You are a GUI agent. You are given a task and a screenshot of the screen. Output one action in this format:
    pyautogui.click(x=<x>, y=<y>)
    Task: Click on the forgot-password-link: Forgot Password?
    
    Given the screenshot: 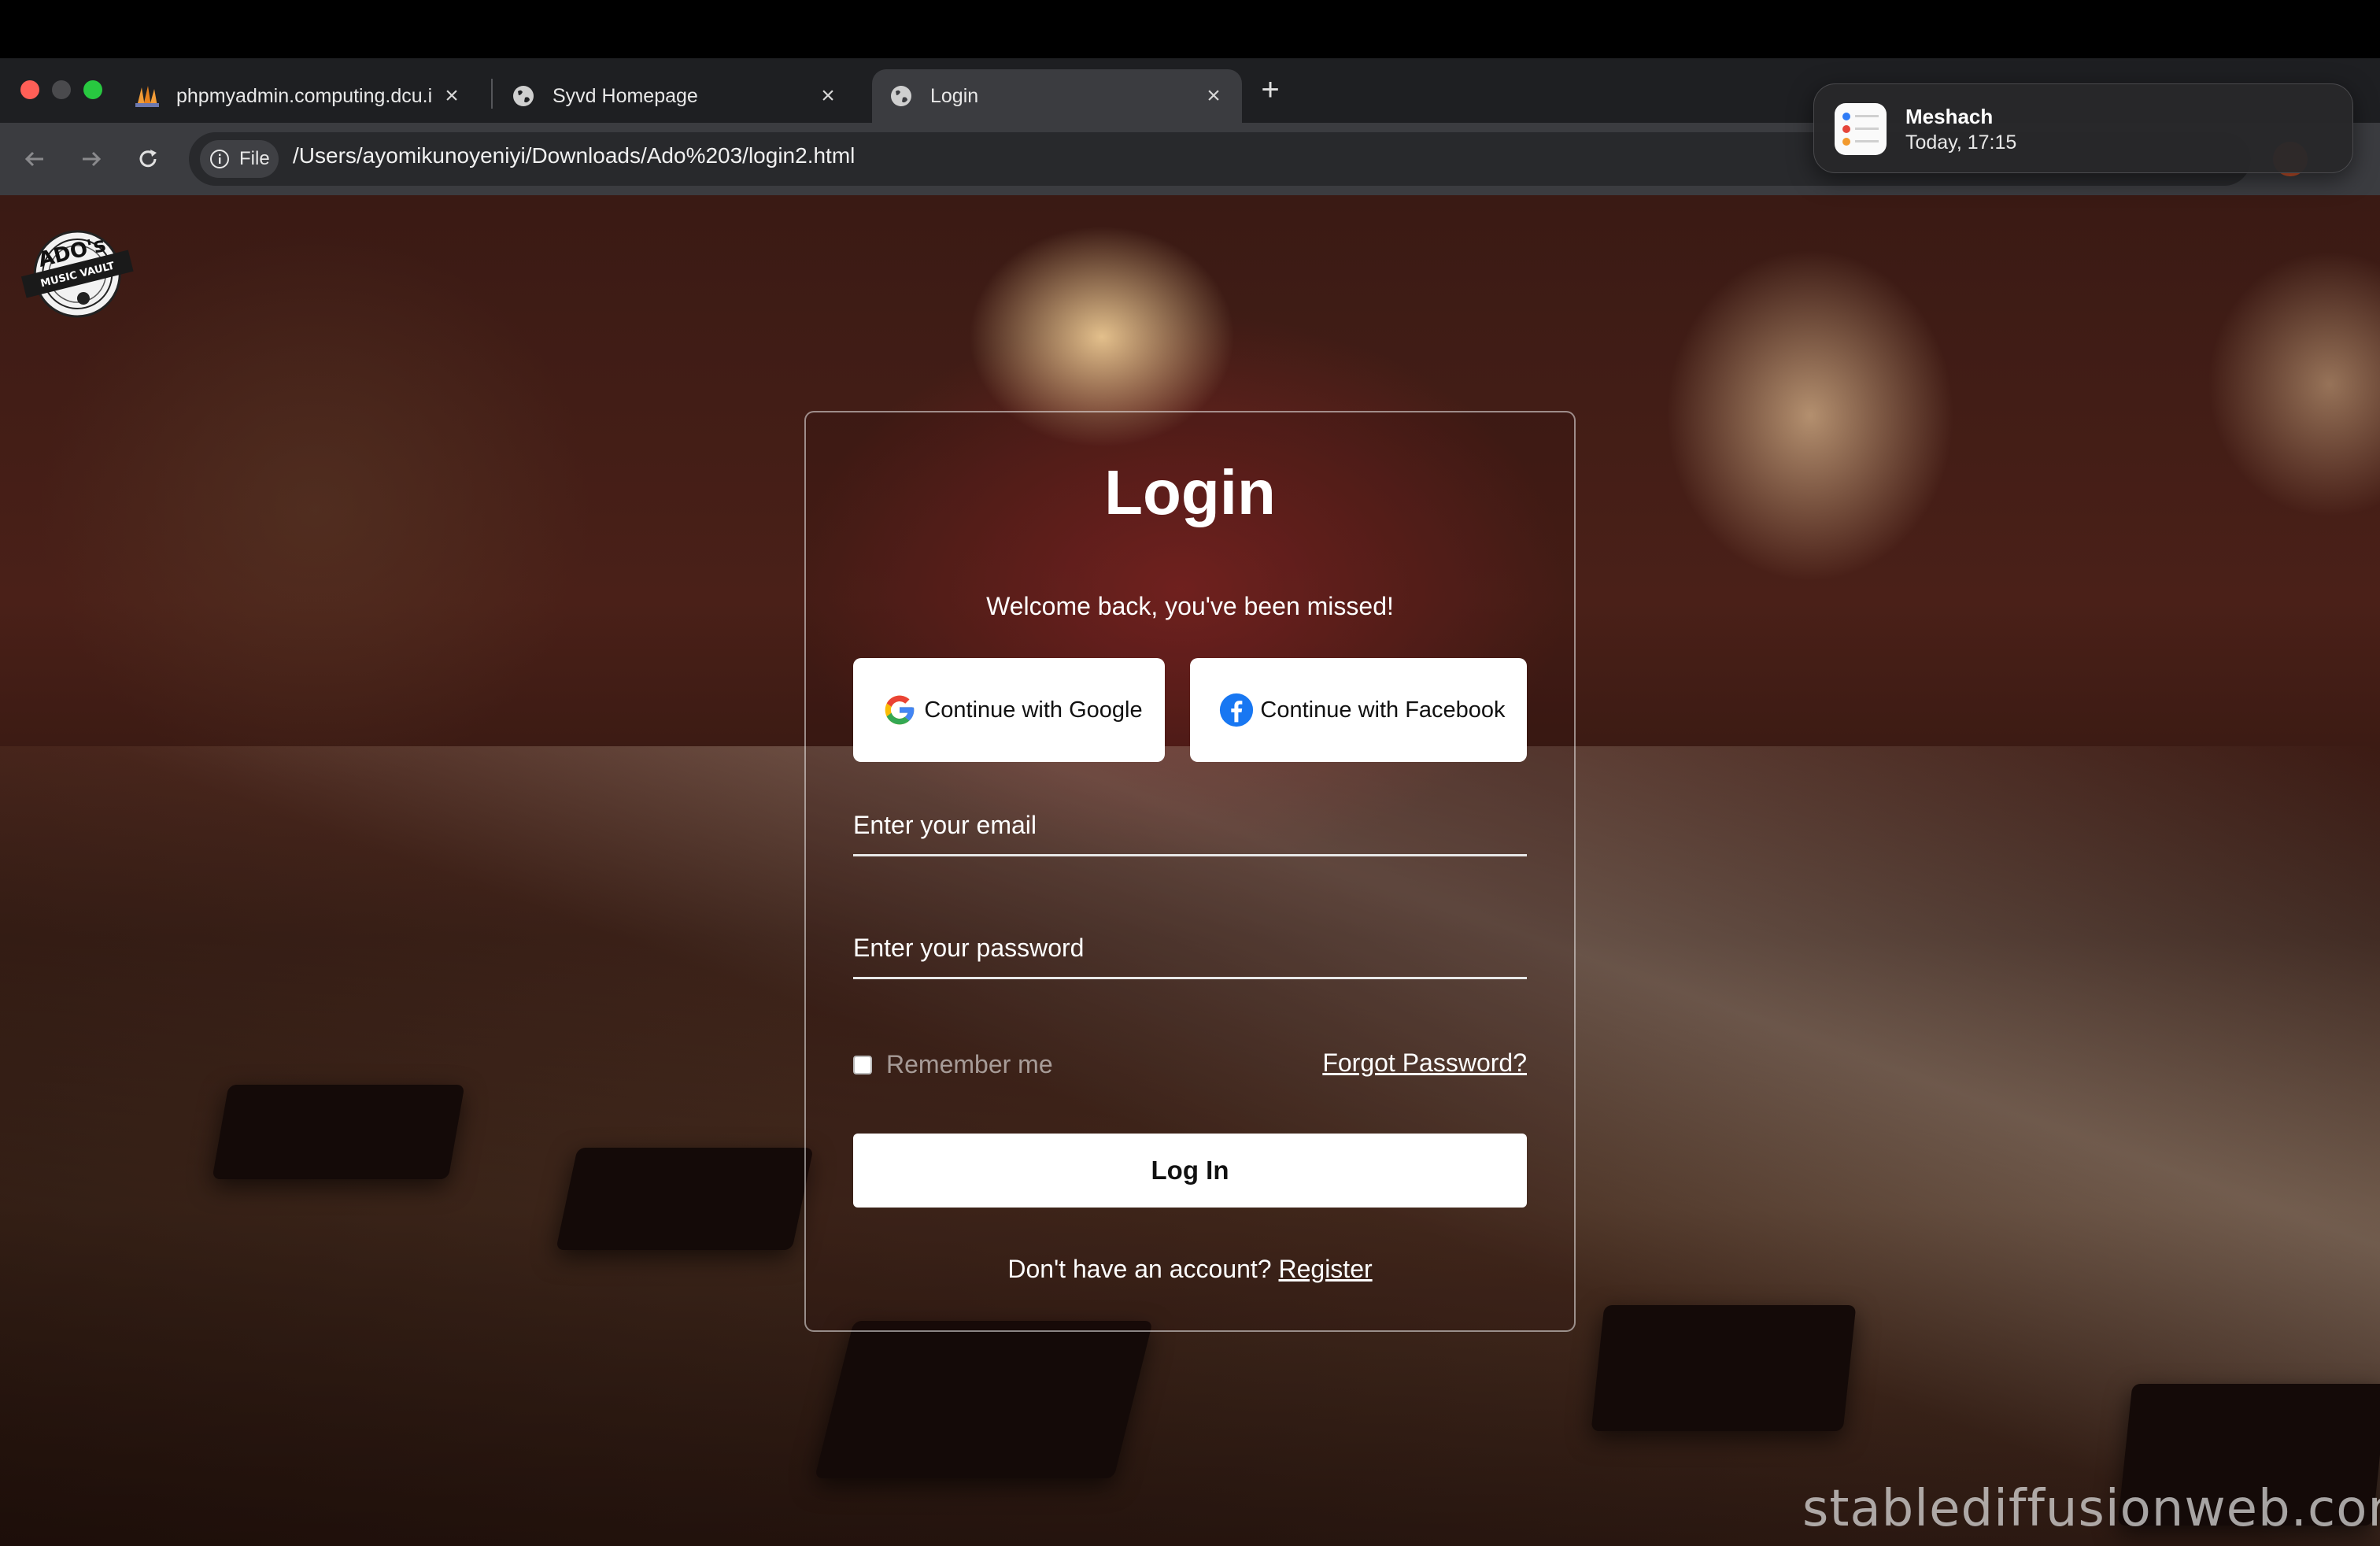 What is the action you would take?
    pyautogui.click(x=1424, y=1064)
    